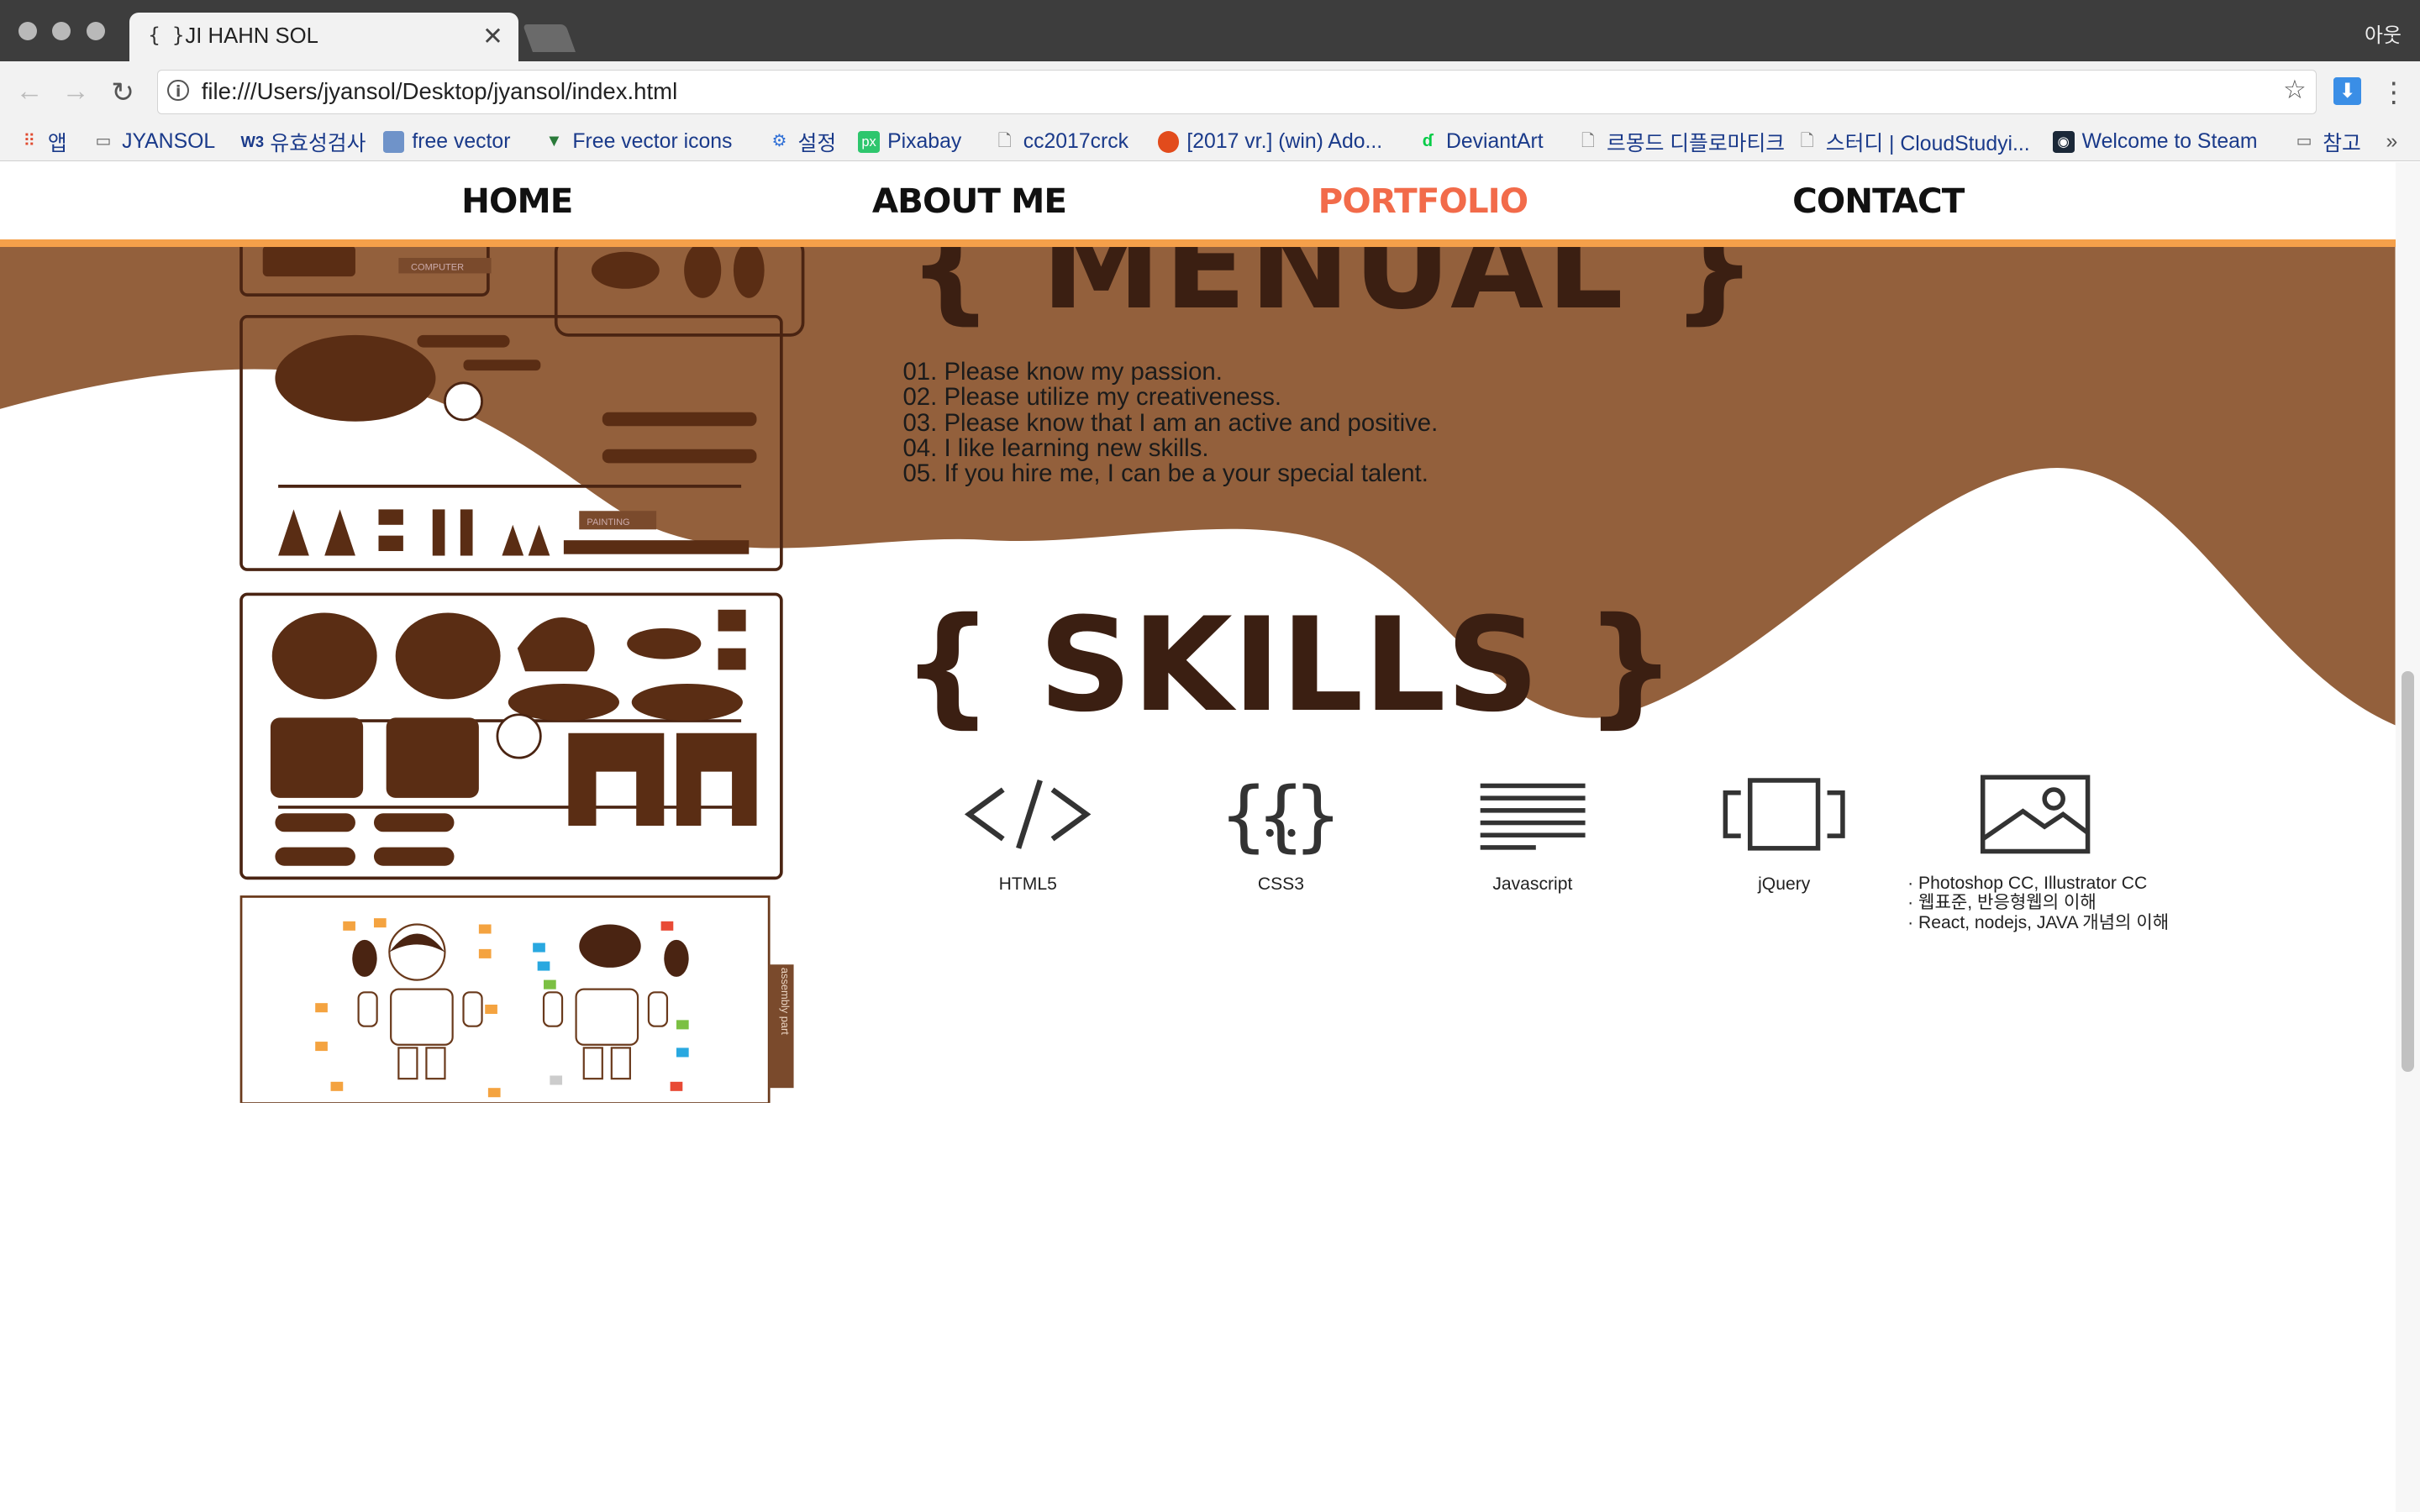 This screenshot has height=1512, width=2420. Describe the element at coordinates (549, 38) in the screenshot. I see `new-tab-button` at that location.